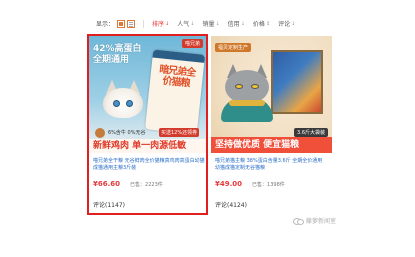  I want to click on sort-reviews-label: 评论, so click(284, 24).